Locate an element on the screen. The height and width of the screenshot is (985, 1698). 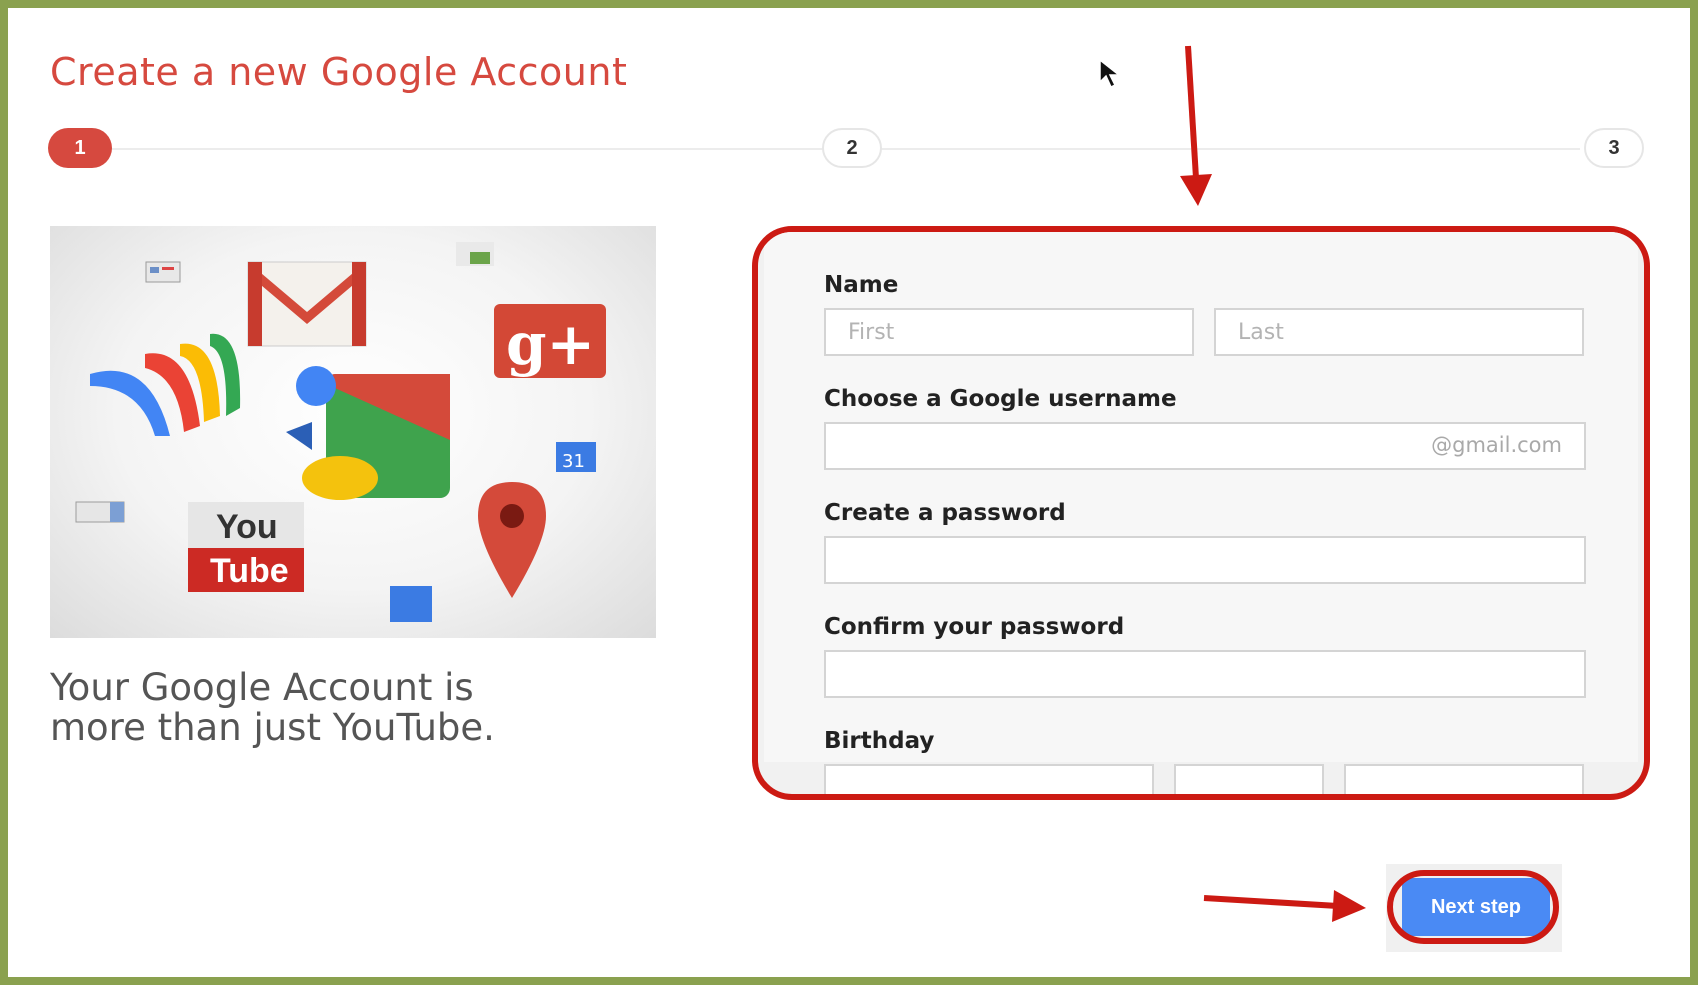
maps-pin-icon is located at coordinates (512, 540).